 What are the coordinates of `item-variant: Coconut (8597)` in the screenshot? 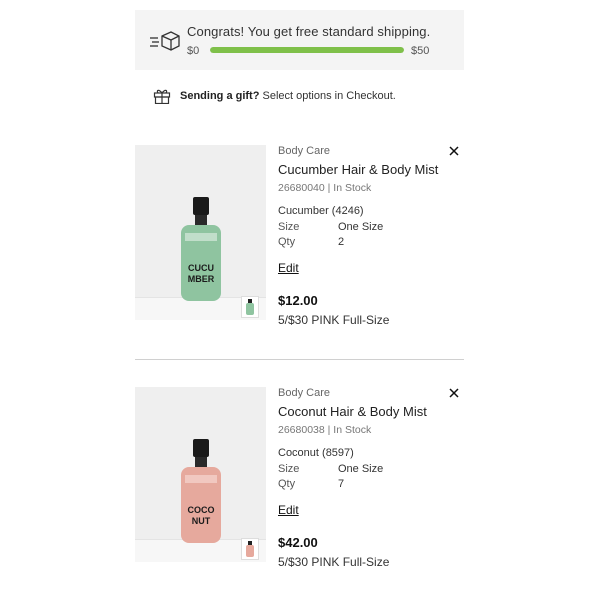 It's located at (316, 453).